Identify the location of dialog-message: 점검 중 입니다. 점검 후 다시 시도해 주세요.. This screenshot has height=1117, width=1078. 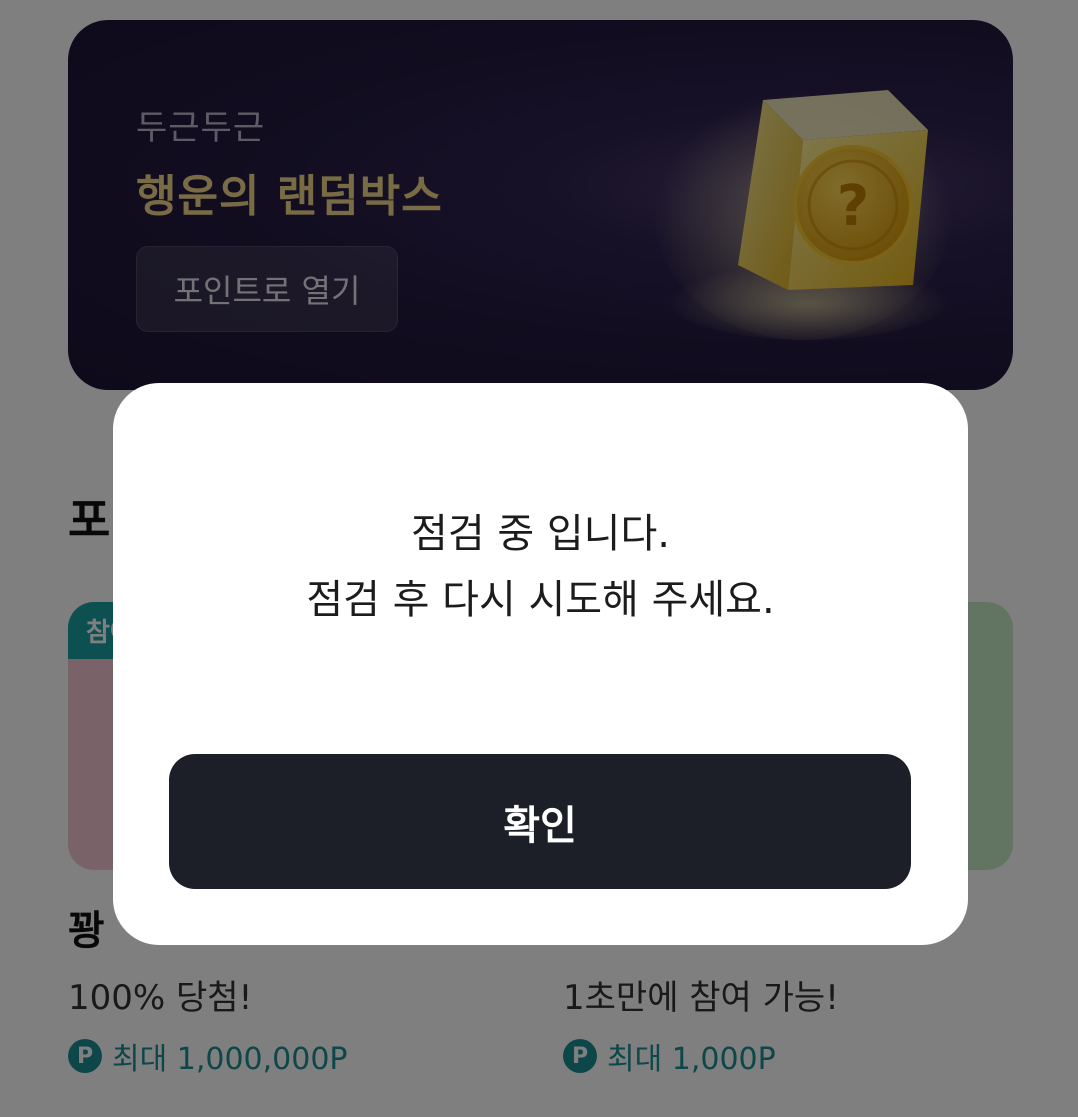
(540, 567).